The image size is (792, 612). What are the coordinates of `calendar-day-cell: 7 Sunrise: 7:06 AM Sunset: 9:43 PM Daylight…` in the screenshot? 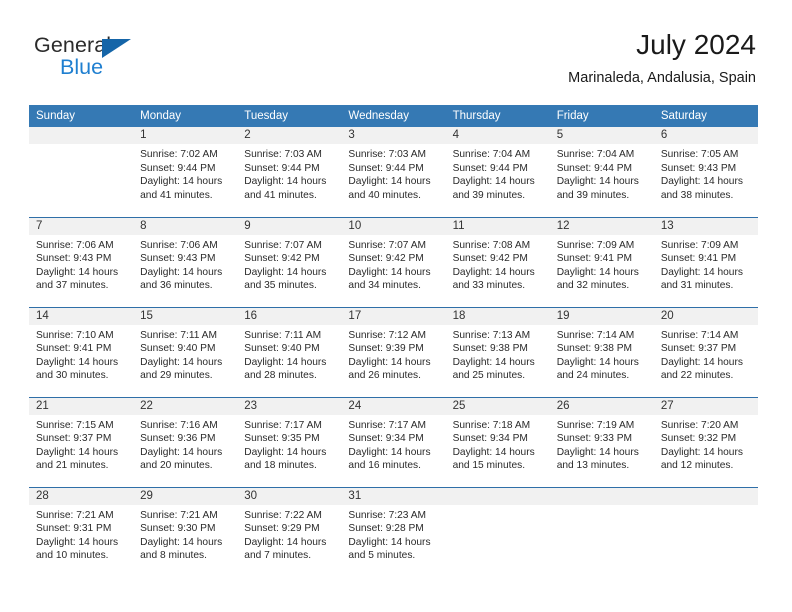 It's located at (81, 261).